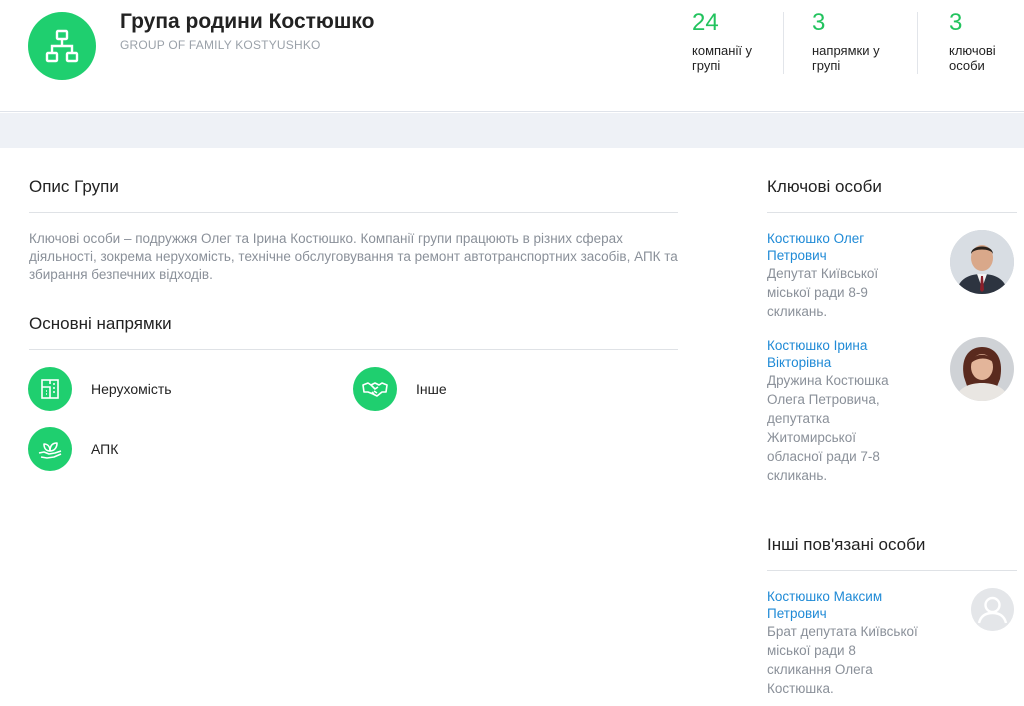  What do you see at coordinates (972, 58) in the screenshot?
I see `stat-label: ключові особи` at bounding box center [972, 58].